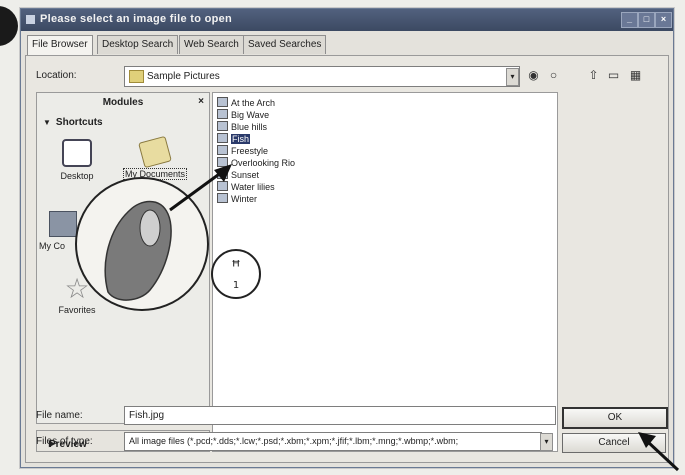 The height and width of the screenshot is (475, 685). I want to click on file-item-water-lilies: Water lilies, so click(246, 186).